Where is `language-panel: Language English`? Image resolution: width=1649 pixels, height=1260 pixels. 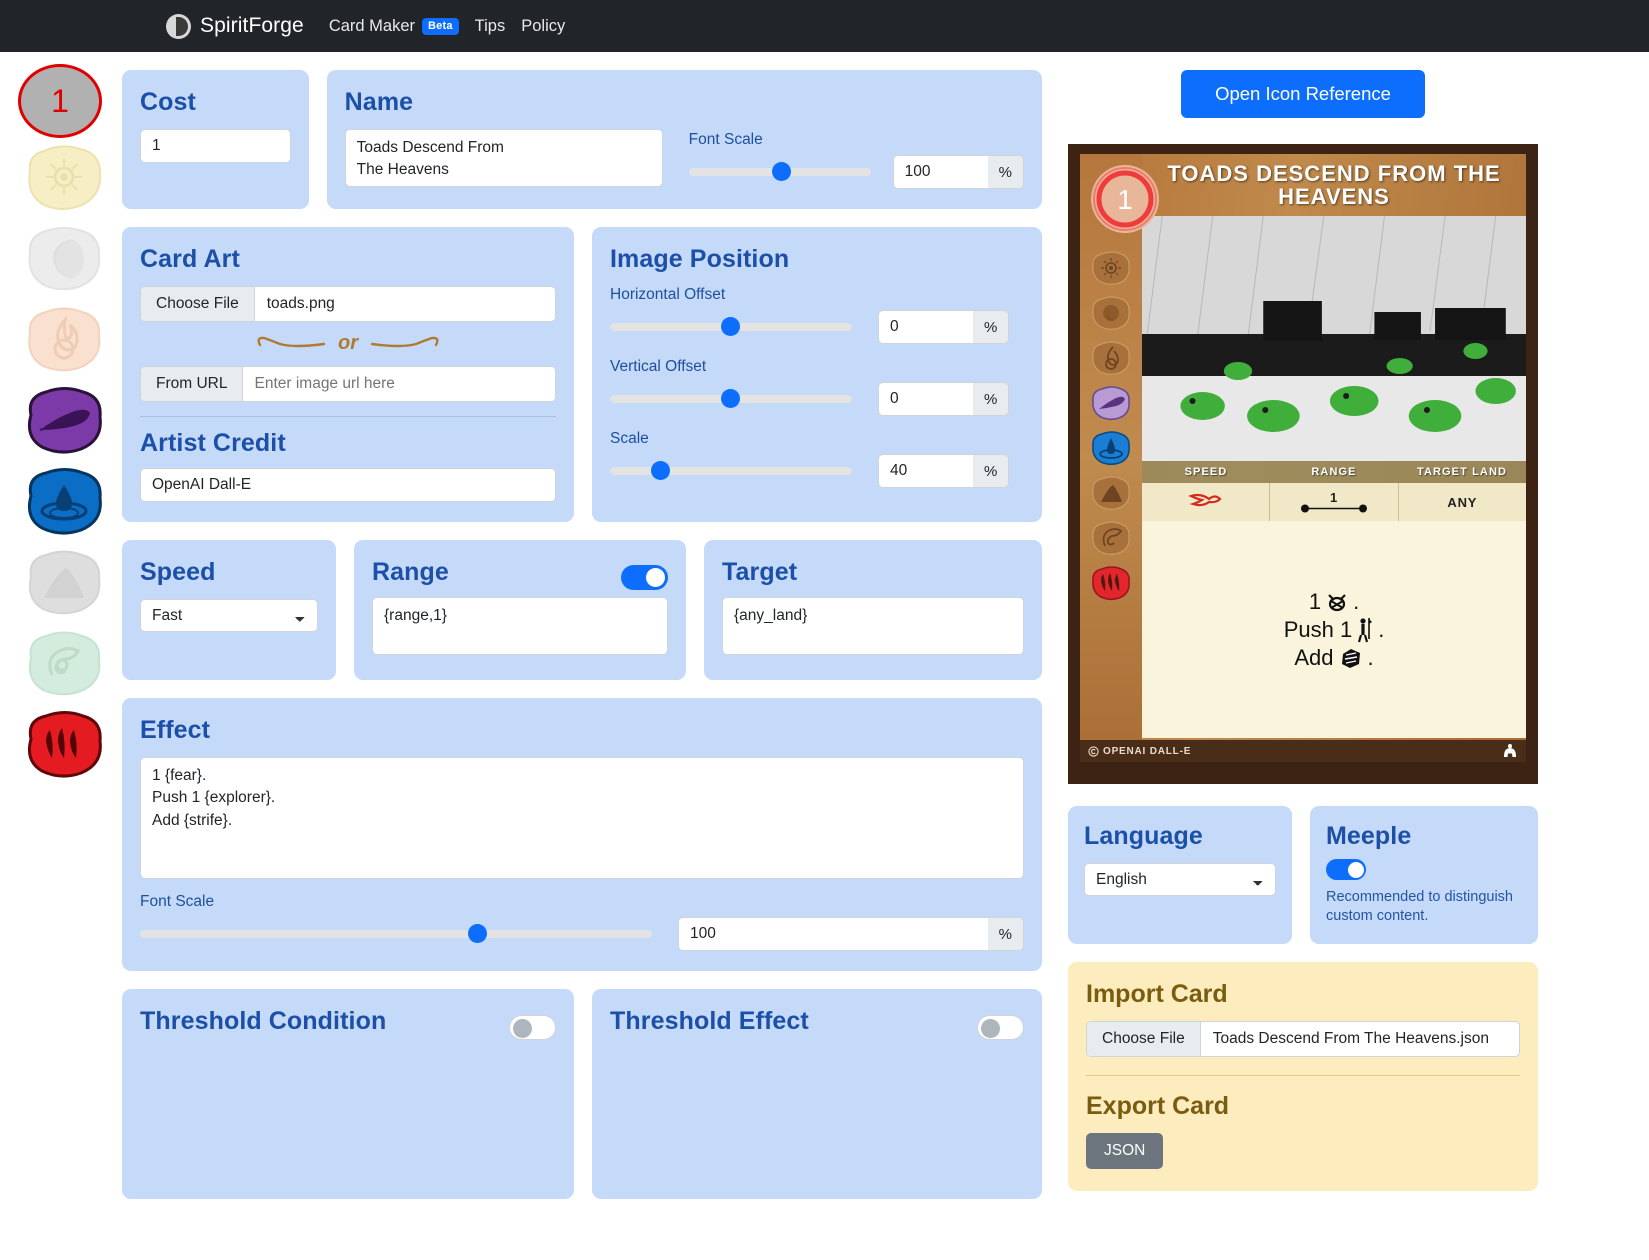 language-panel: Language English is located at coordinates (1180, 875).